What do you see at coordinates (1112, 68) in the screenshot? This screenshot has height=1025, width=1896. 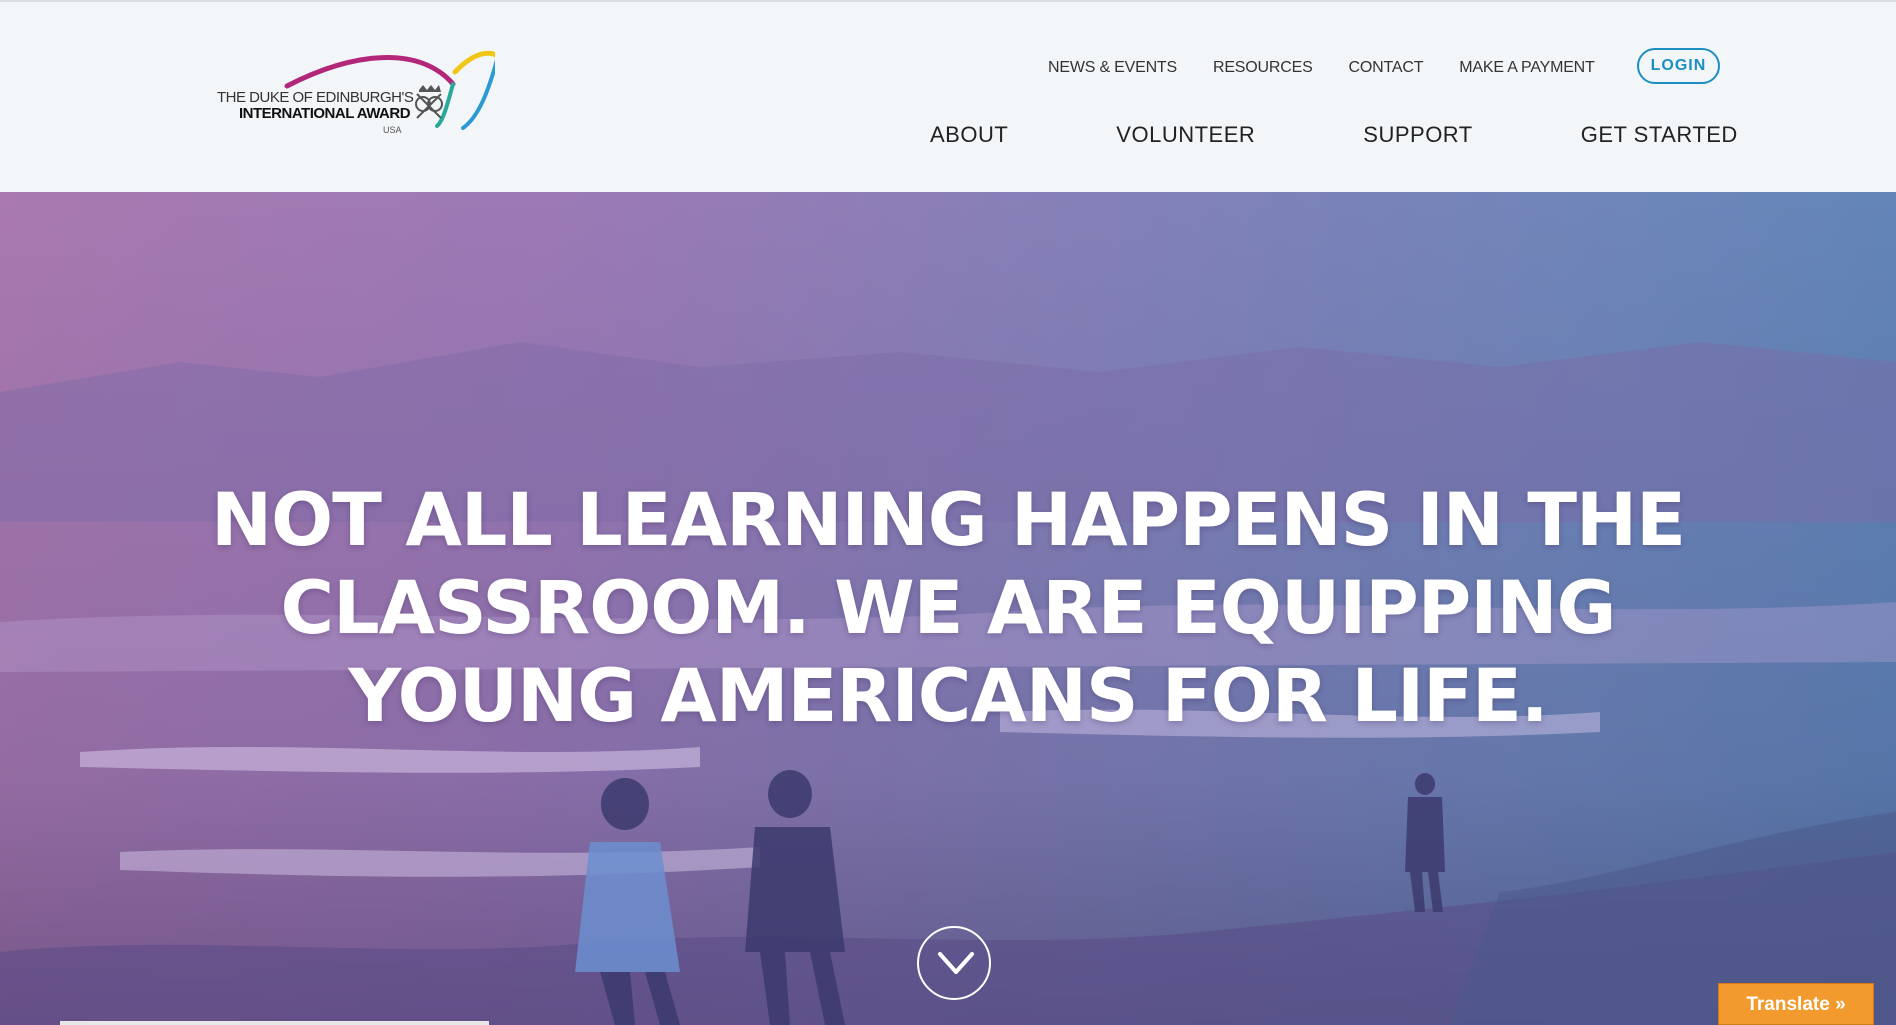 I see `nav-link-news-events: NEWS & EVENTS` at bounding box center [1112, 68].